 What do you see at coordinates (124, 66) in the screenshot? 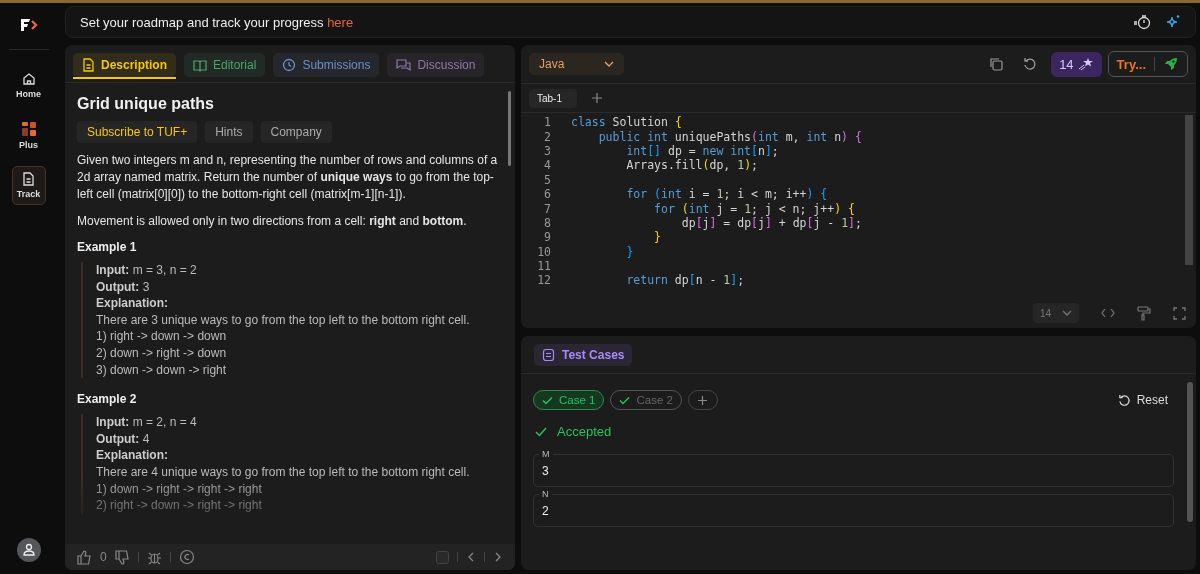
I see `tab: Description` at bounding box center [124, 66].